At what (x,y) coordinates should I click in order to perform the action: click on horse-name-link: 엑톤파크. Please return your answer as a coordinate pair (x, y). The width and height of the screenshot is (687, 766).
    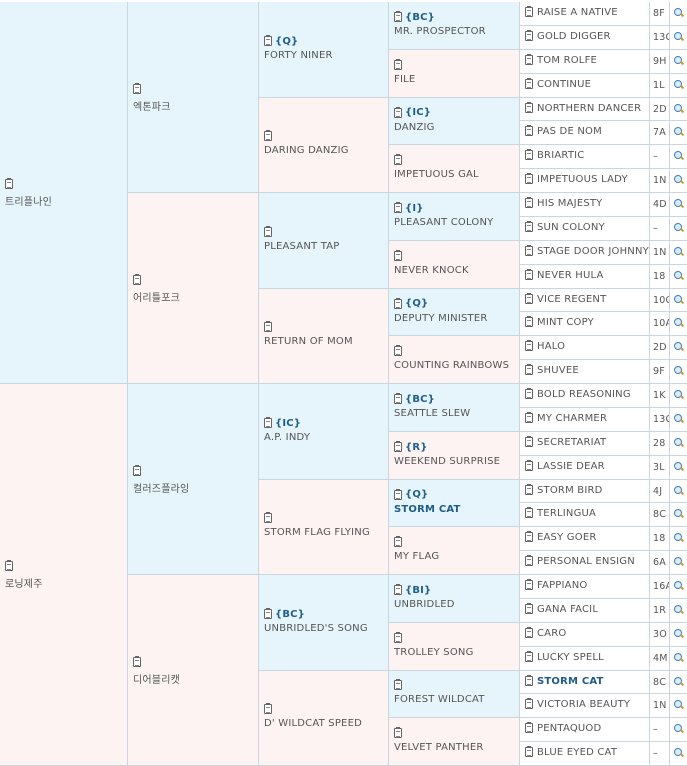
    Looking at the image, I should click on (194, 105).